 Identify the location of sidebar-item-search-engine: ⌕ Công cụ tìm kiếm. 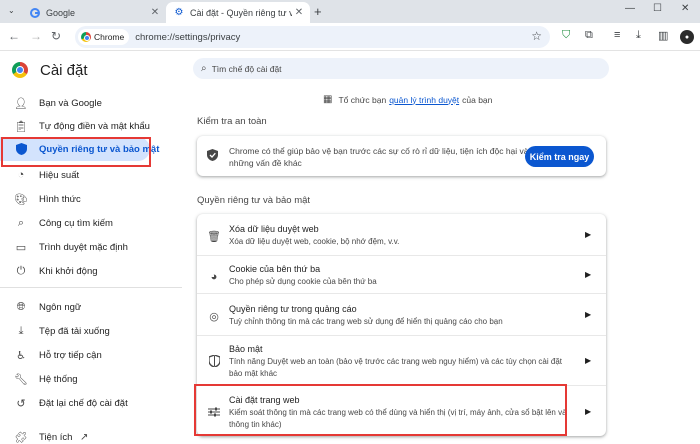
(91, 223).